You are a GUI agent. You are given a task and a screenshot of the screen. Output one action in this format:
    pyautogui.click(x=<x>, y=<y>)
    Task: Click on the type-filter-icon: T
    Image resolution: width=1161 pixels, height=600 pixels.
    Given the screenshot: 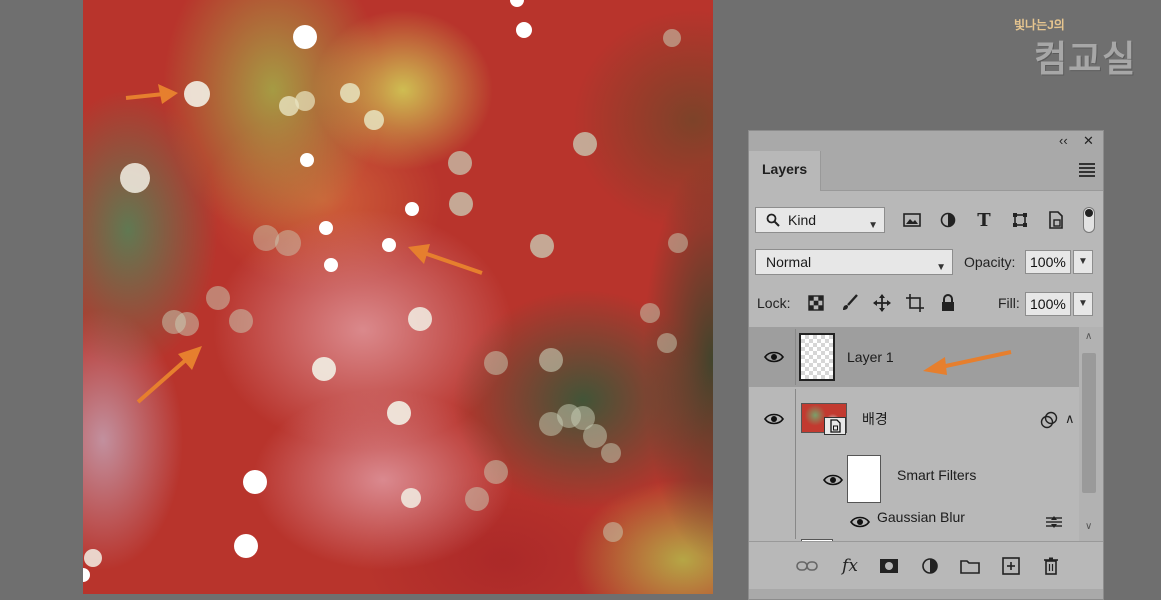 What is the action you would take?
    pyautogui.click(x=984, y=220)
    